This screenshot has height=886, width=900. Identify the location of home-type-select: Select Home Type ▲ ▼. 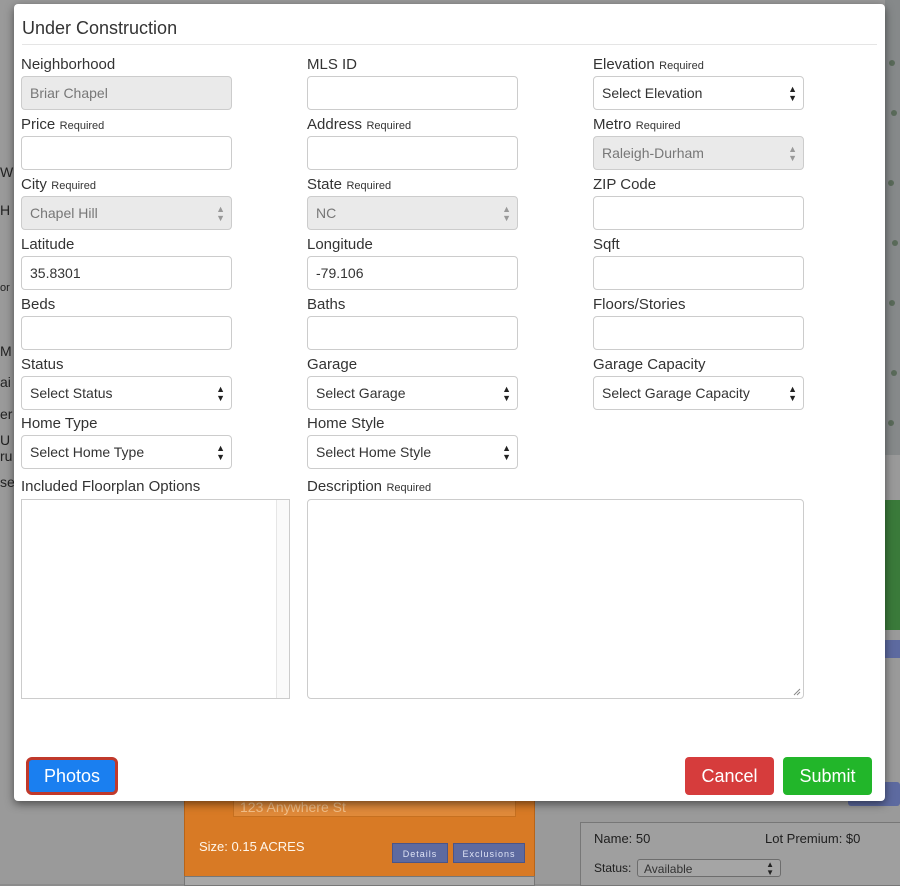
(126, 452).